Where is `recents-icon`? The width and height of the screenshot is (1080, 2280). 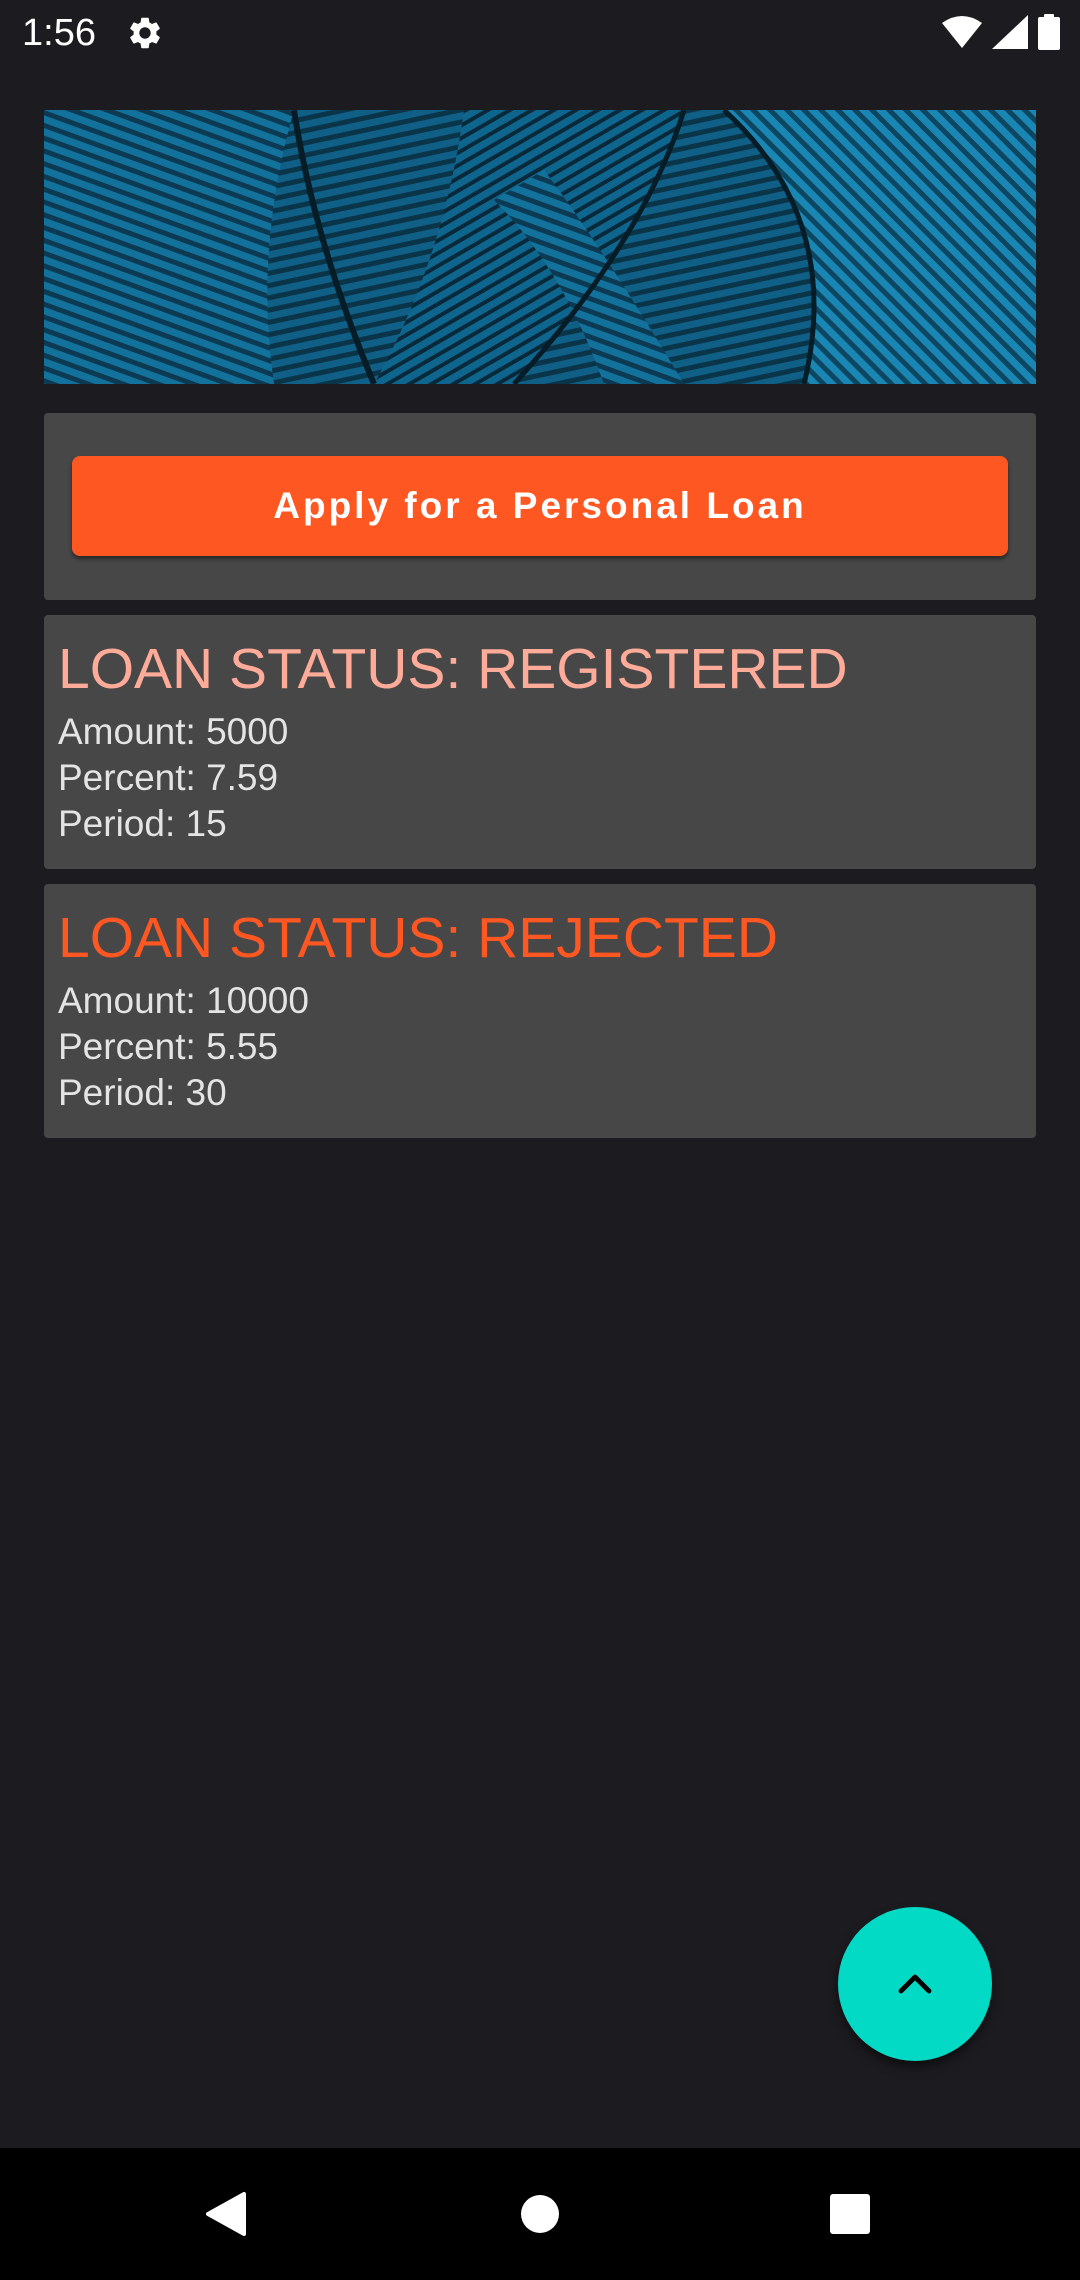 recents-icon is located at coordinates (850, 2214).